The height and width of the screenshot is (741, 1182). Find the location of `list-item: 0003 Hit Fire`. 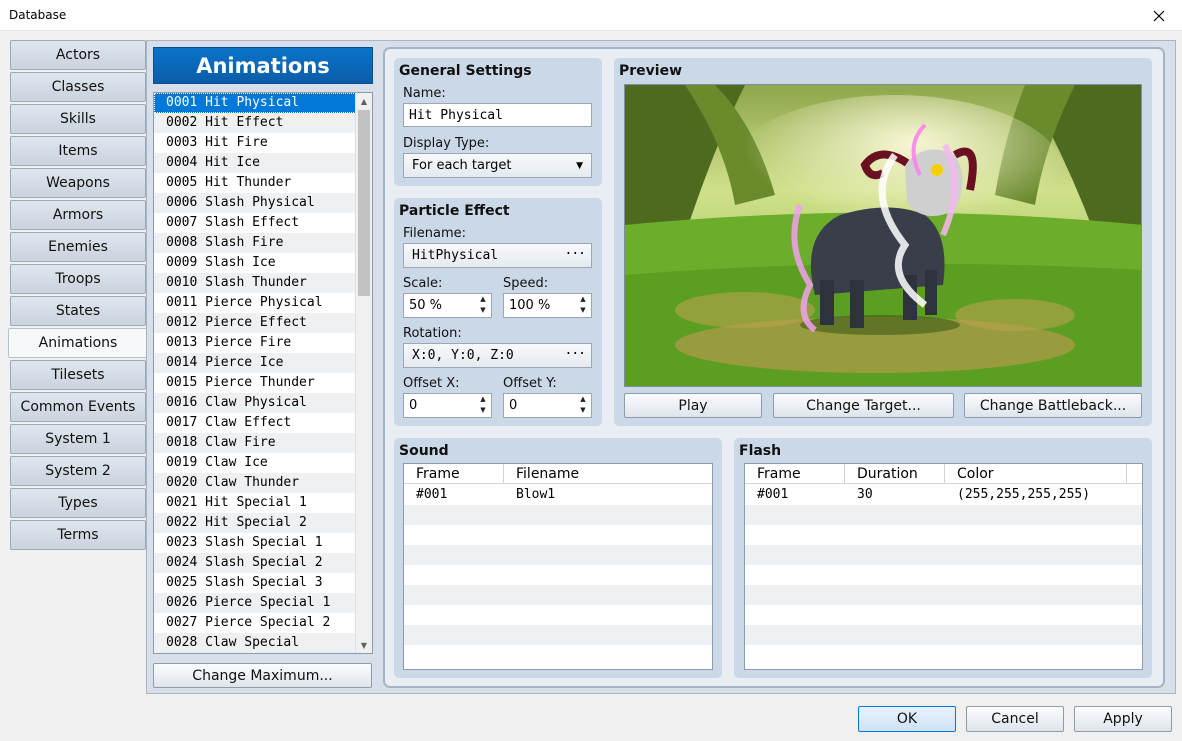

list-item: 0003 Hit Fire is located at coordinates (255, 143).